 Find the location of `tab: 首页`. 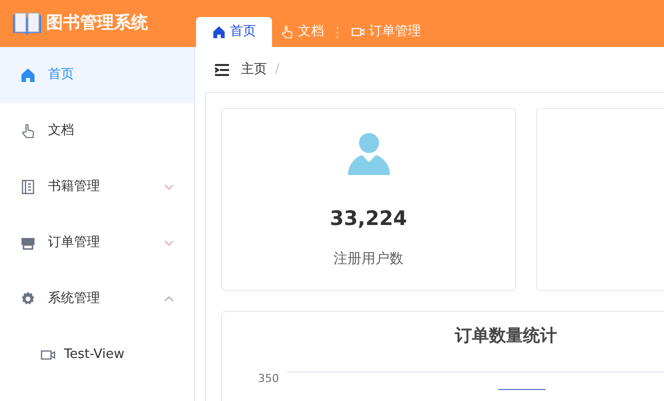

tab: 首页 is located at coordinates (234, 32).